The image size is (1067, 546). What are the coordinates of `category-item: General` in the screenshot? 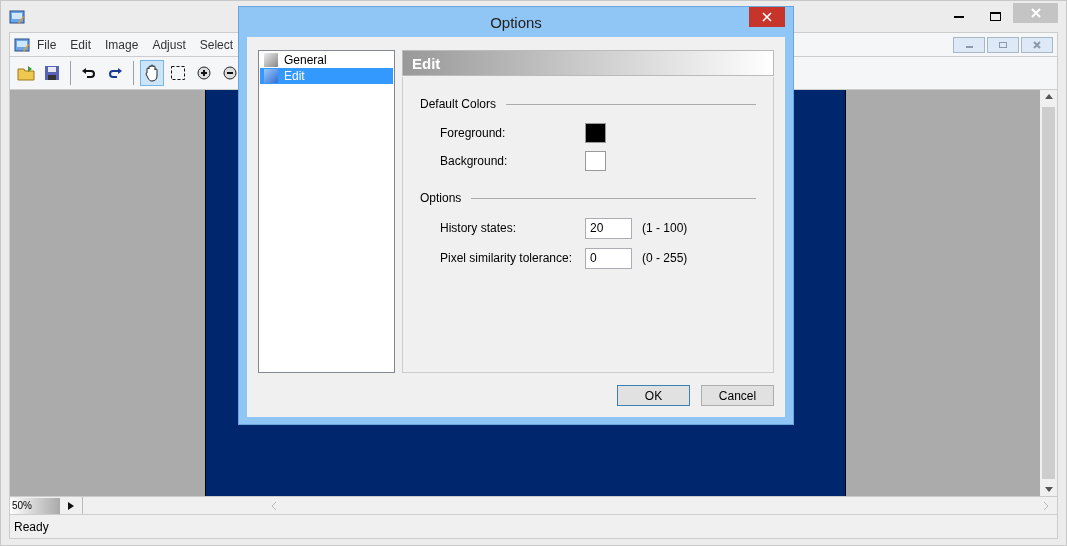 It's located at (326, 60).